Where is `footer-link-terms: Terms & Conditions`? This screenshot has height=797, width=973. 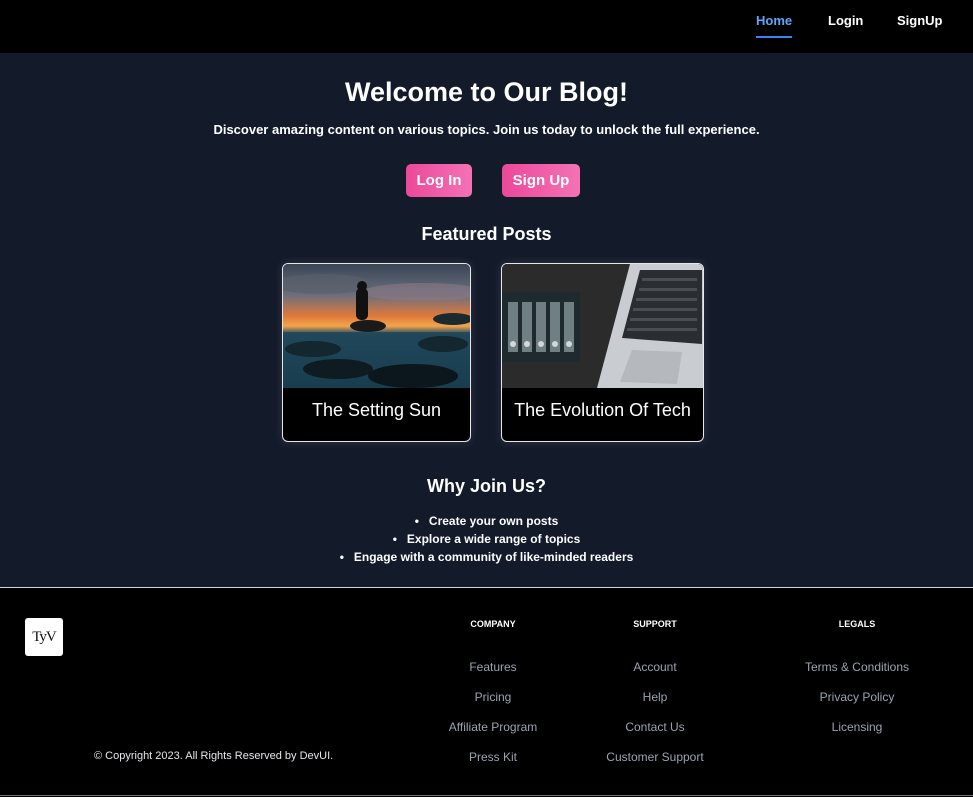 footer-link-terms: Terms & Conditions is located at coordinates (857, 675).